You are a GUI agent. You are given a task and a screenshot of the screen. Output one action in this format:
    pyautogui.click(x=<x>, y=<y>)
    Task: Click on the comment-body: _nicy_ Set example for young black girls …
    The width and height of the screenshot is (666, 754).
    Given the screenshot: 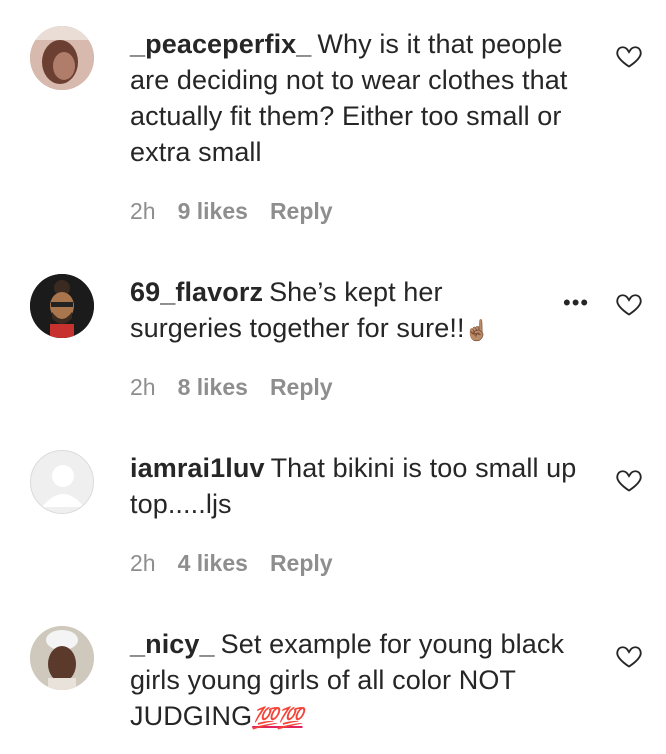 What is the action you would take?
    pyautogui.click(x=357, y=681)
    